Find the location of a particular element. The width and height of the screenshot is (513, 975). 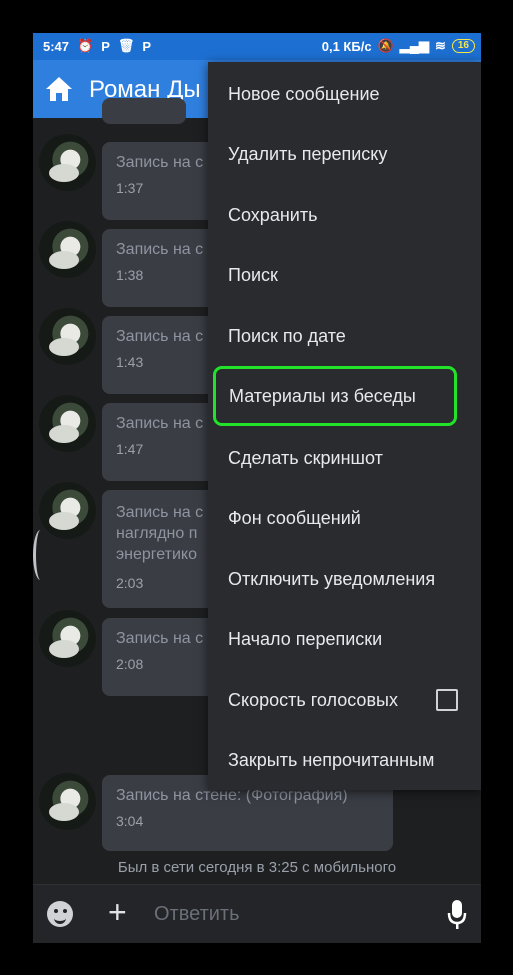

menu-item-voice-speed-label: Скорость голосовых is located at coordinates (313, 700).